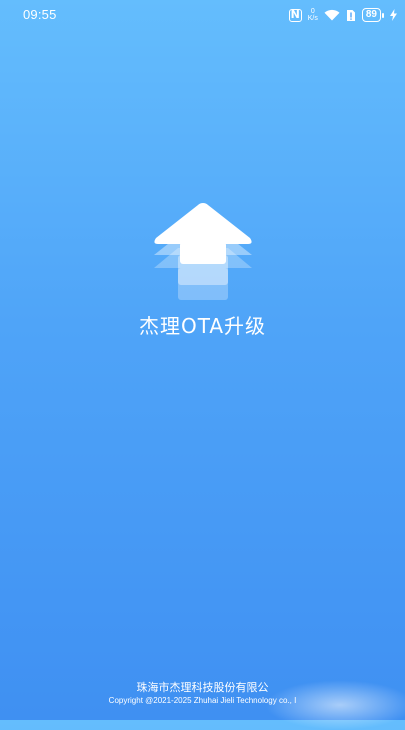 The image size is (405, 730). What do you see at coordinates (383, 15) in the screenshot?
I see `battery-tip` at bounding box center [383, 15].